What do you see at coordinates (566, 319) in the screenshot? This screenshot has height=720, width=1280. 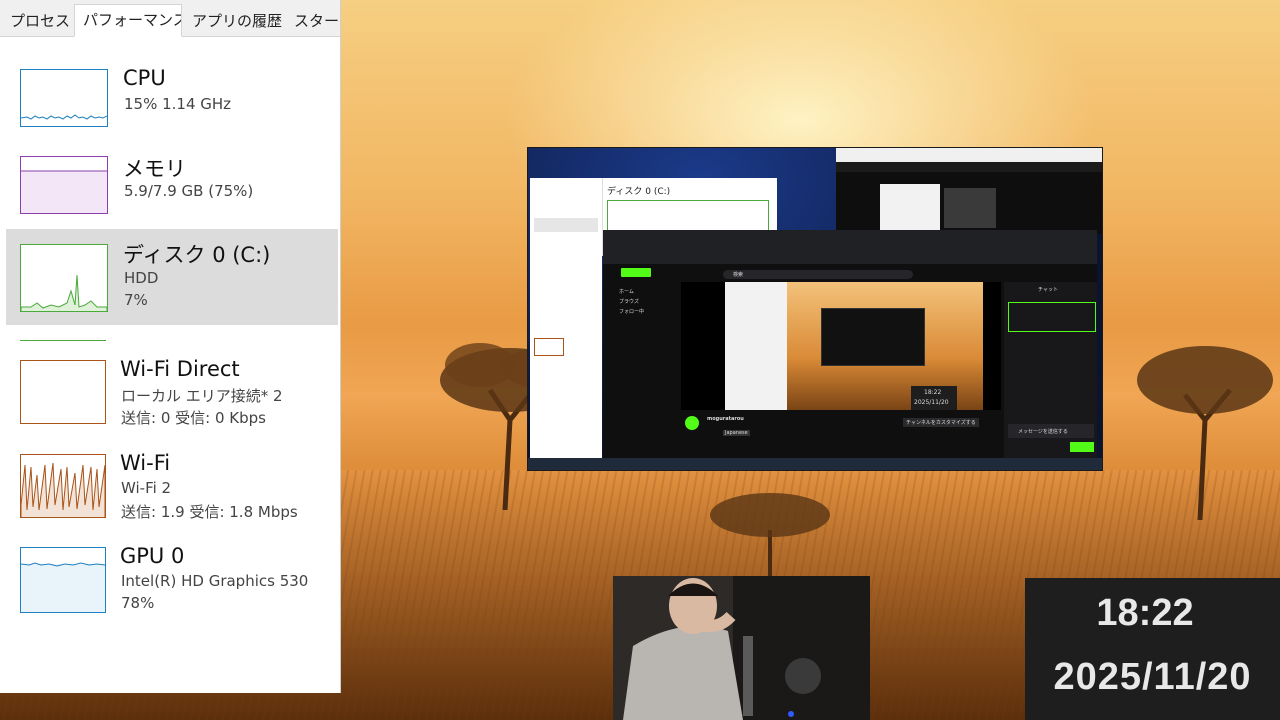 I see `capture-task-manager` at bounding box center [566, 319].